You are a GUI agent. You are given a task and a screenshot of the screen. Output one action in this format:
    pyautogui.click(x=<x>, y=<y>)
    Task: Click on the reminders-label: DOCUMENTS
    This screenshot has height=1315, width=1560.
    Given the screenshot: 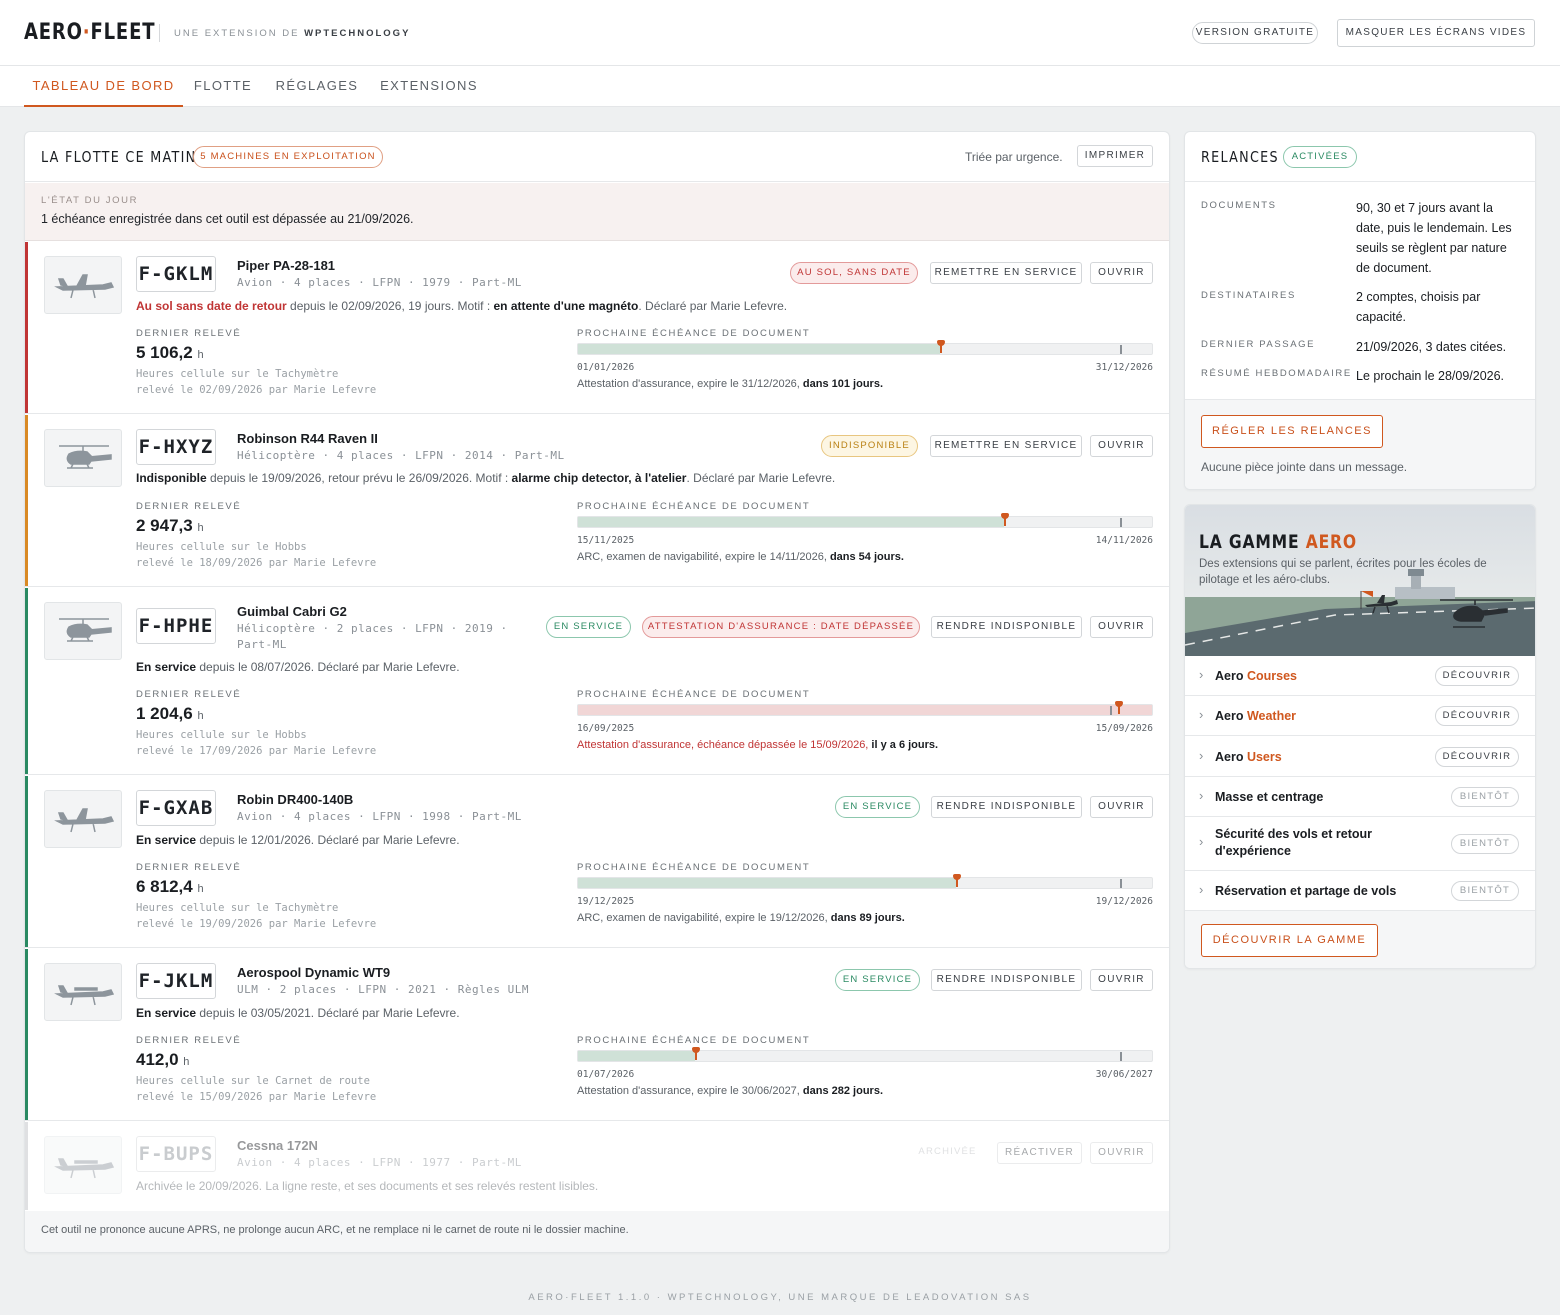 What is the action you would take?
    pyautogui.click(x=1239, y=205)
    